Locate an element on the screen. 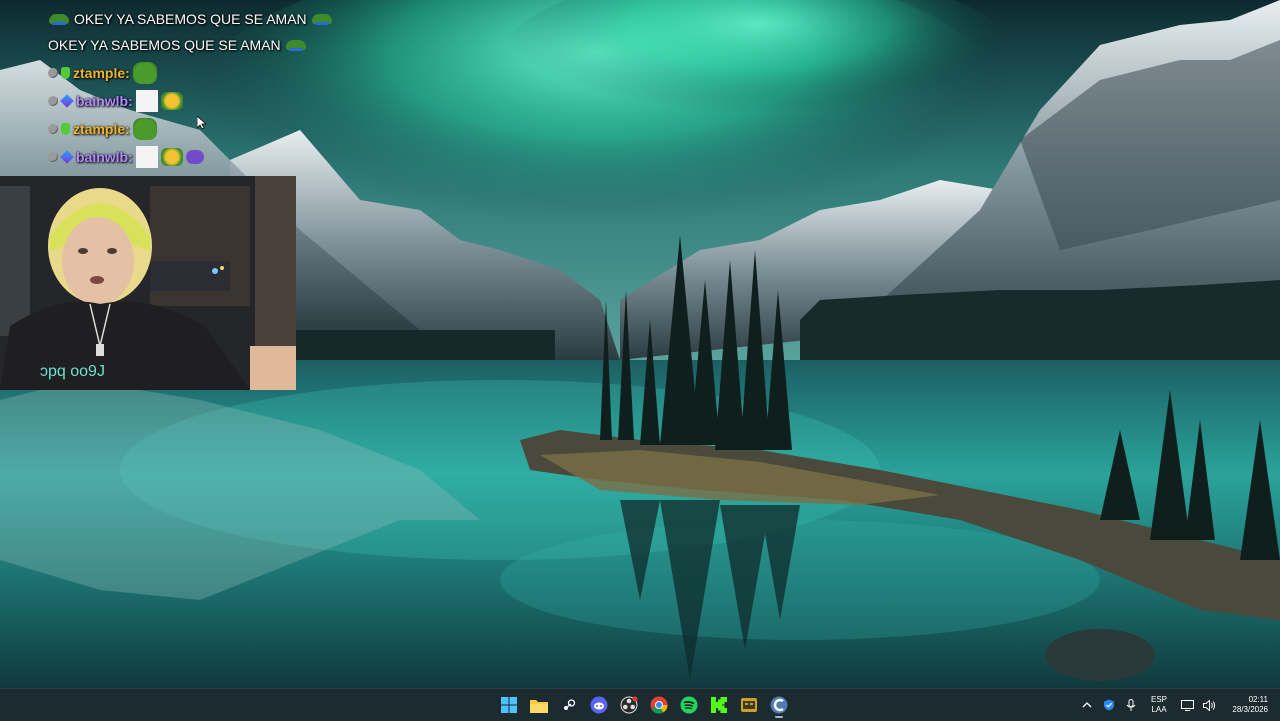 Image resolution: width=1280 pixels, height=721 pixels. mouse-cursor-icon is located at coordinates (202, 123).